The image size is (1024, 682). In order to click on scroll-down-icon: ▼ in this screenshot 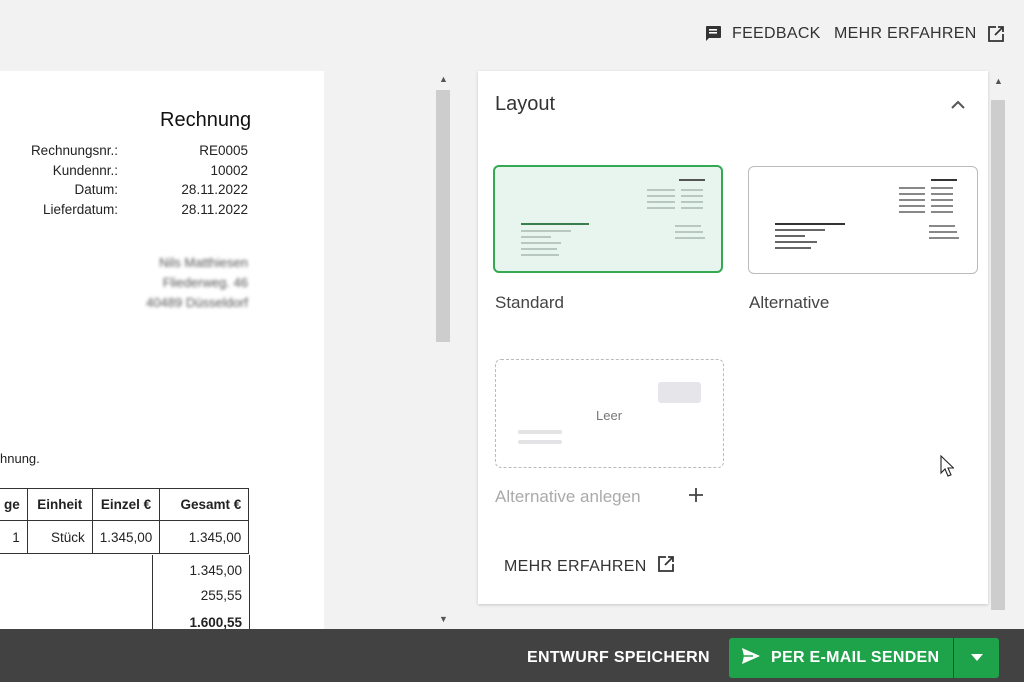, I will do `click(443, 619)`.